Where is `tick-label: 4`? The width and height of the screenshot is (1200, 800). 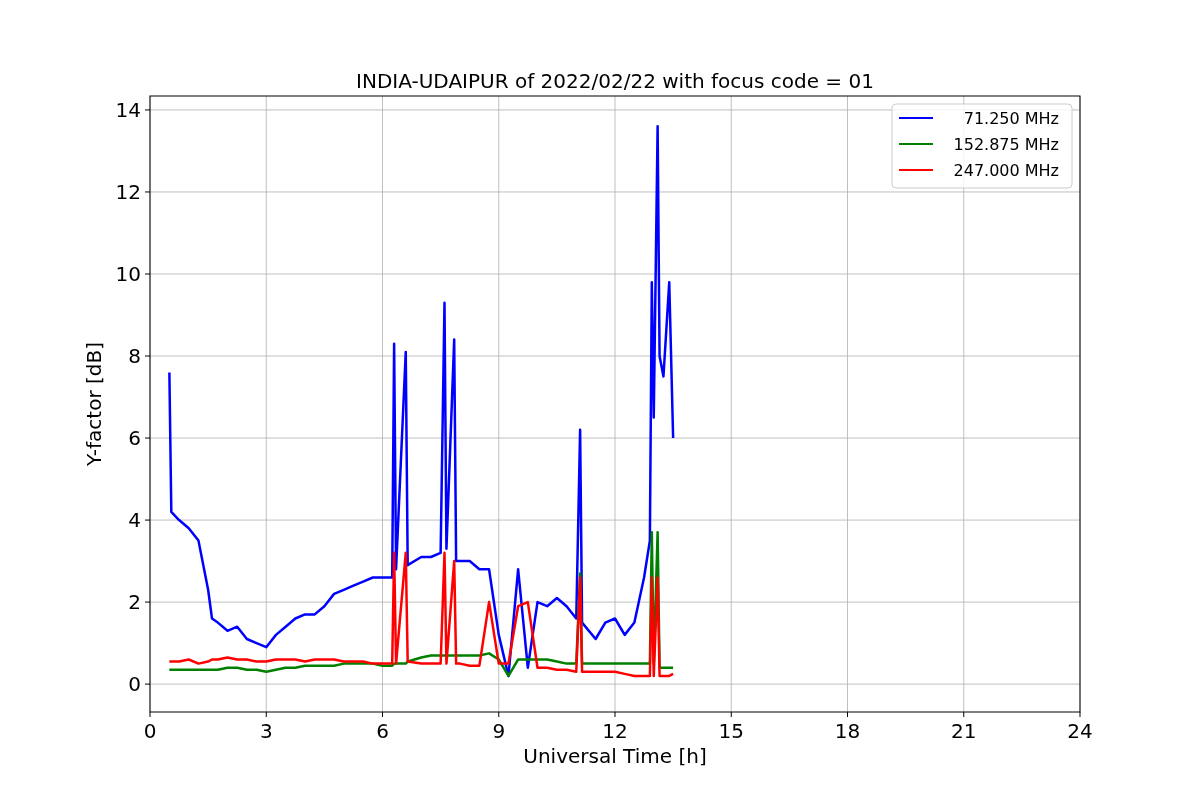 tick-label: 4 is located at coordinates (134, 520).